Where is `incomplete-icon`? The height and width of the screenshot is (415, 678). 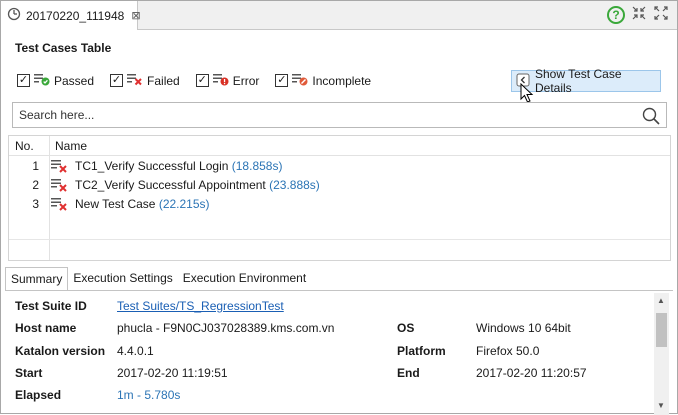
incomplete-icon is located at coordinates (300, 80).